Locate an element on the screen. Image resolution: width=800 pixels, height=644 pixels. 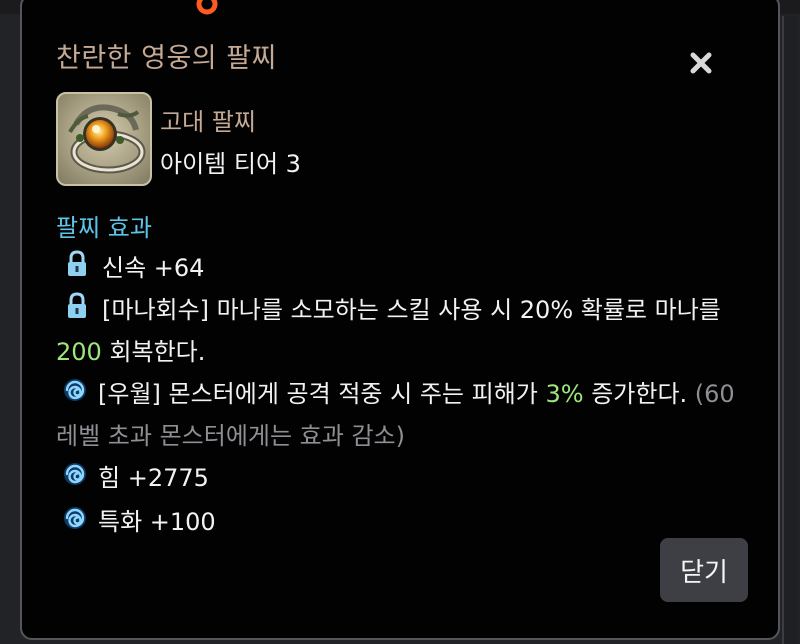
item-grade: 고대 팔찌 is located at coordinates (208, 122).